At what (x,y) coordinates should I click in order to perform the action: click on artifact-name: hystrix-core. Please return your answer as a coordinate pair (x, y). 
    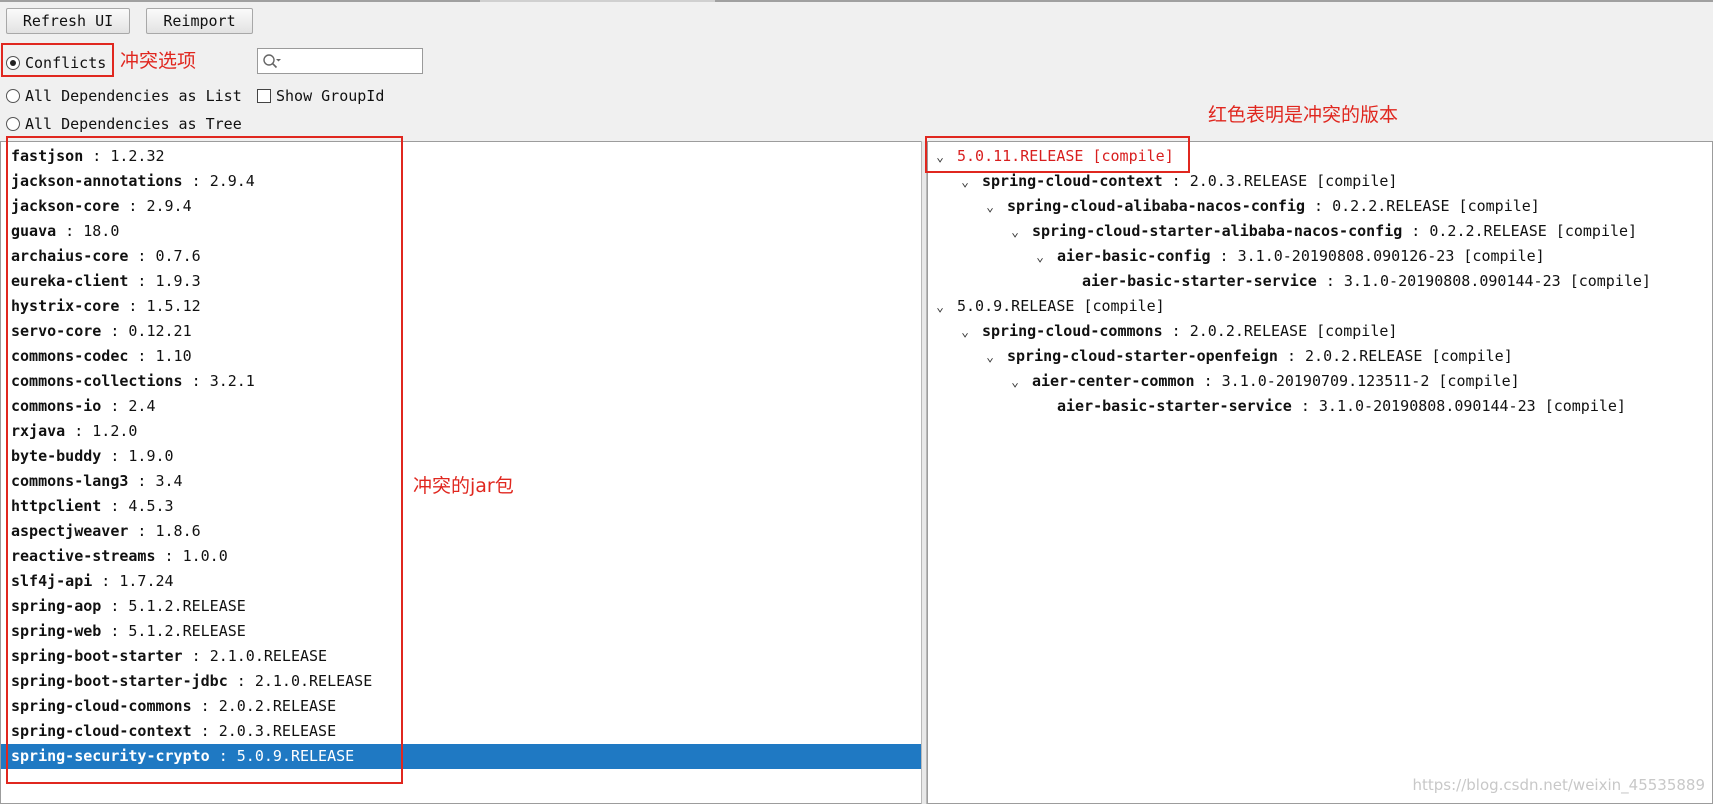
    Looking at the image, I should click on (65, 306).